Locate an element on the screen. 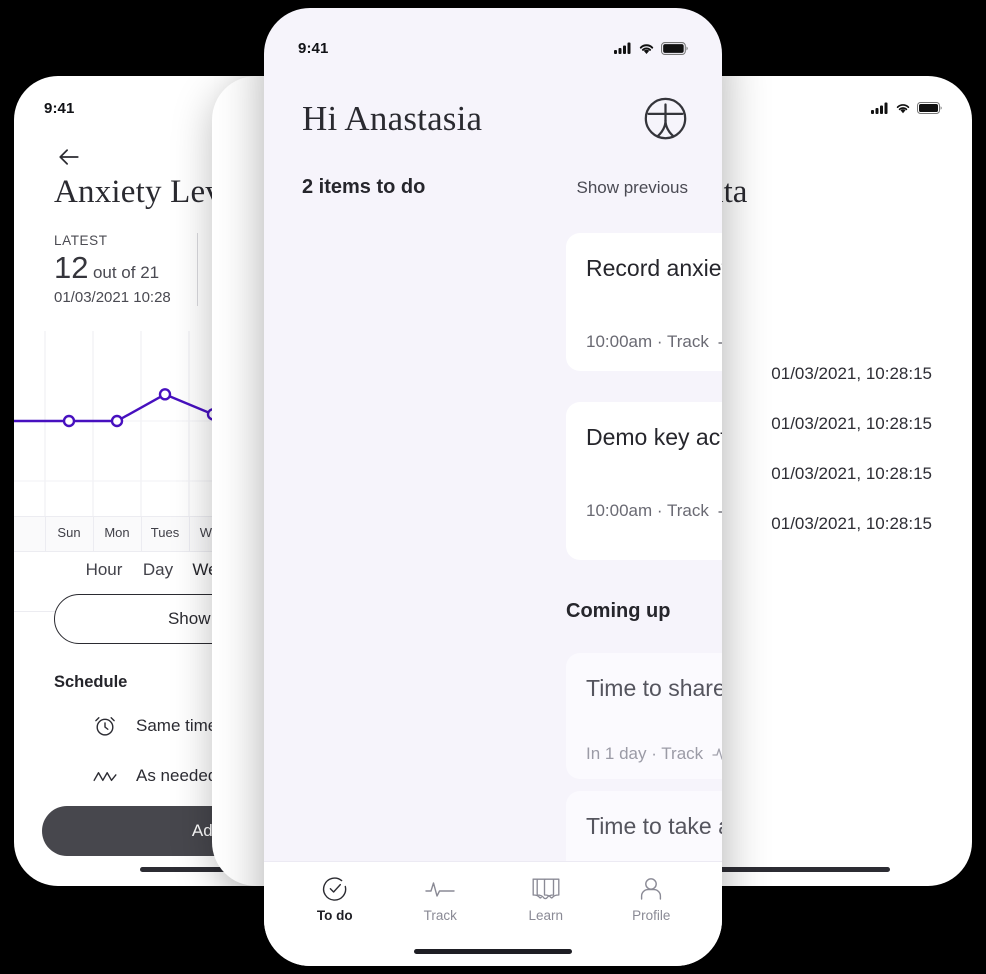 This screenshot has width=986, height=974. stat-latest: LATEST 12 out of 21 01/03/2021 10:28 is located at coordinates (125, 269).